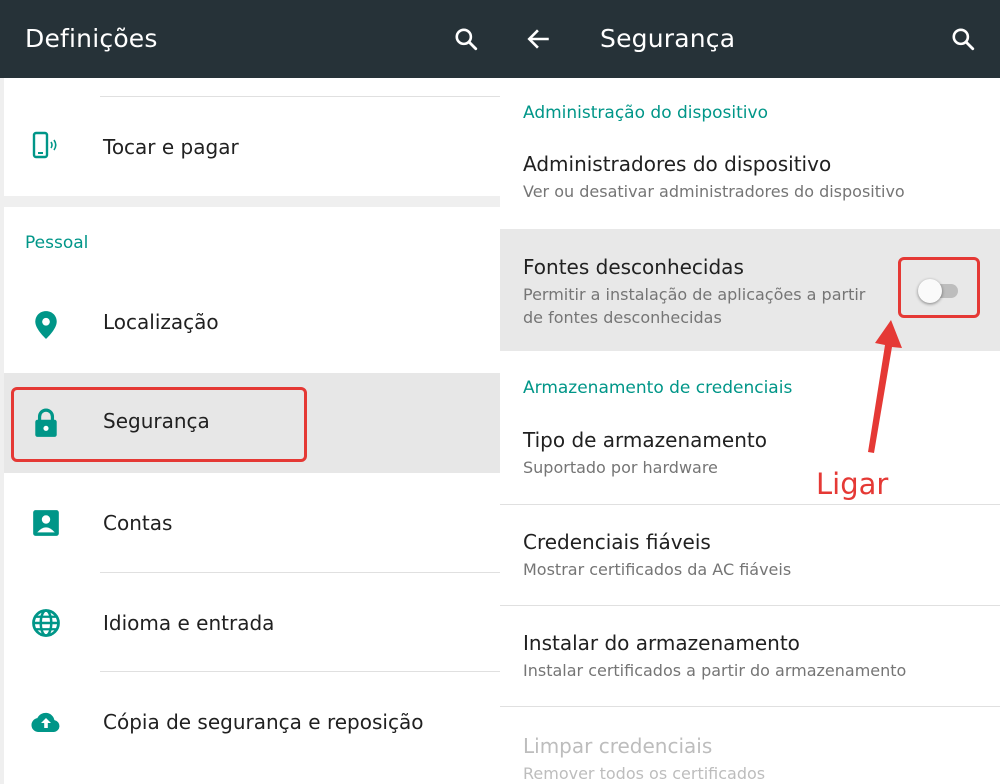 The height and width of the screenshot is (784, 1000). Describe the element at coordinates (46, 523) in the screenshot. I see `account-box-icon` at that location.